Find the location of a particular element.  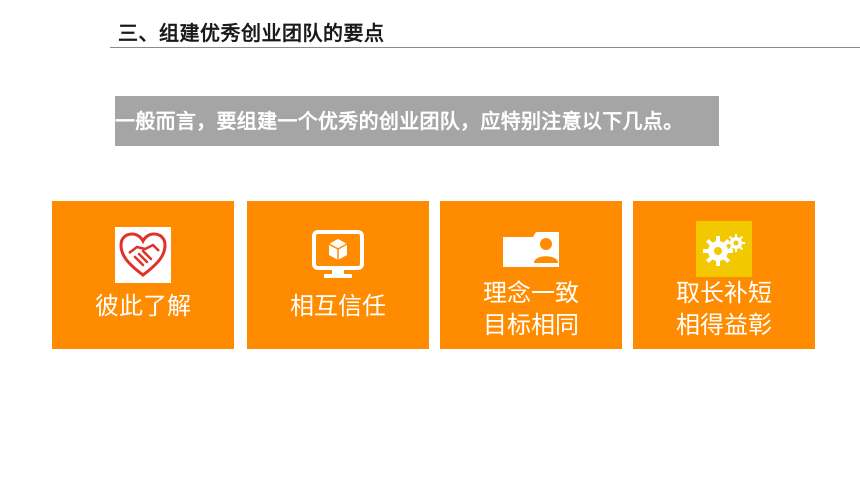

card-complementary-strengths: 取长补短 相得益彰 is located at coordinates (724, 275).